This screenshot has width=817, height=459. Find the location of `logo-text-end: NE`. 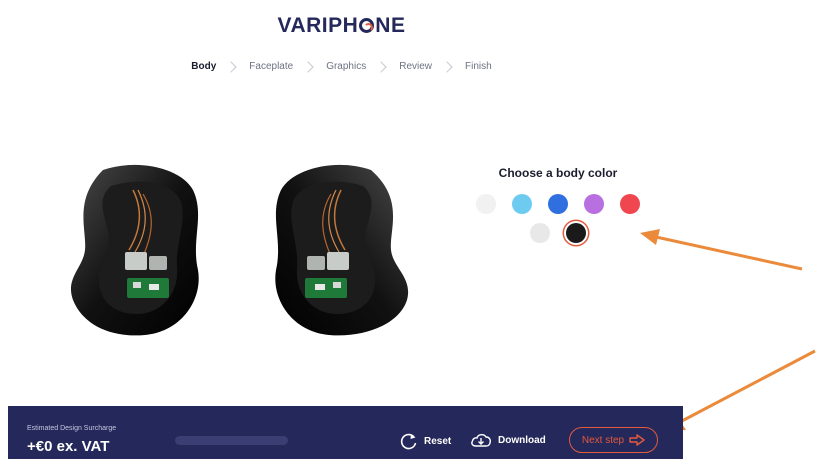

logo-text-end: NE is located at coordinates (390, 25).